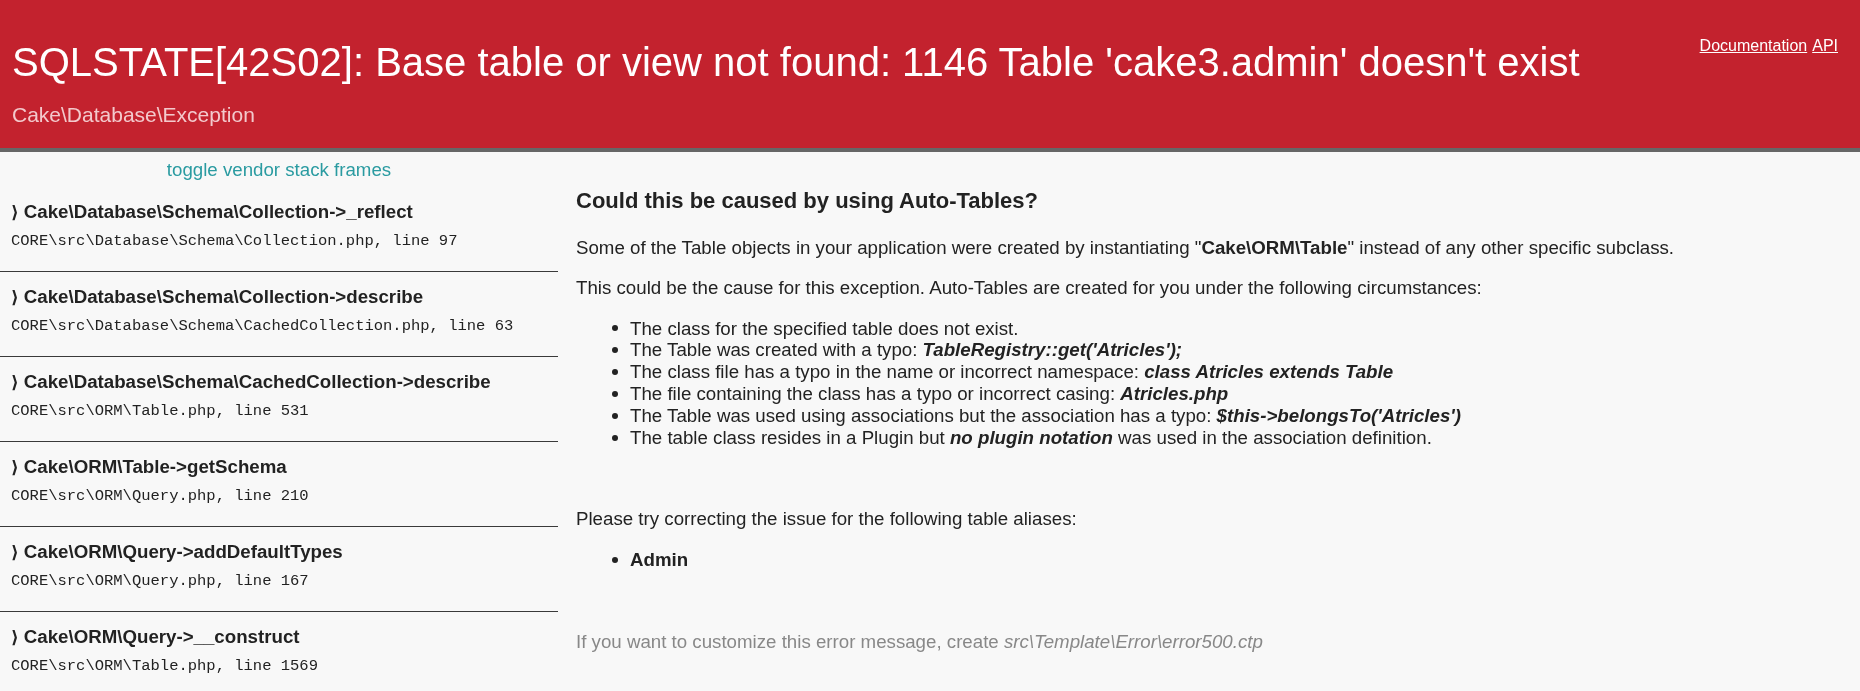  I want to click on stack-frame-function: Cake\Database\Schema\Collection->_reflect, so click(218, 212).